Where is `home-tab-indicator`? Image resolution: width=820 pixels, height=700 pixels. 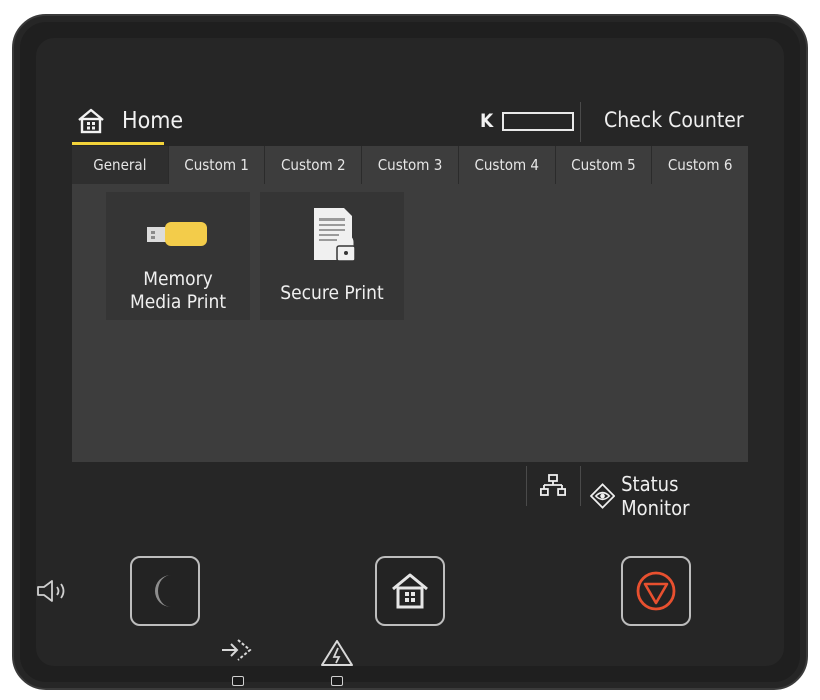
home-tab-indicator is located at coordinates (118, 143).